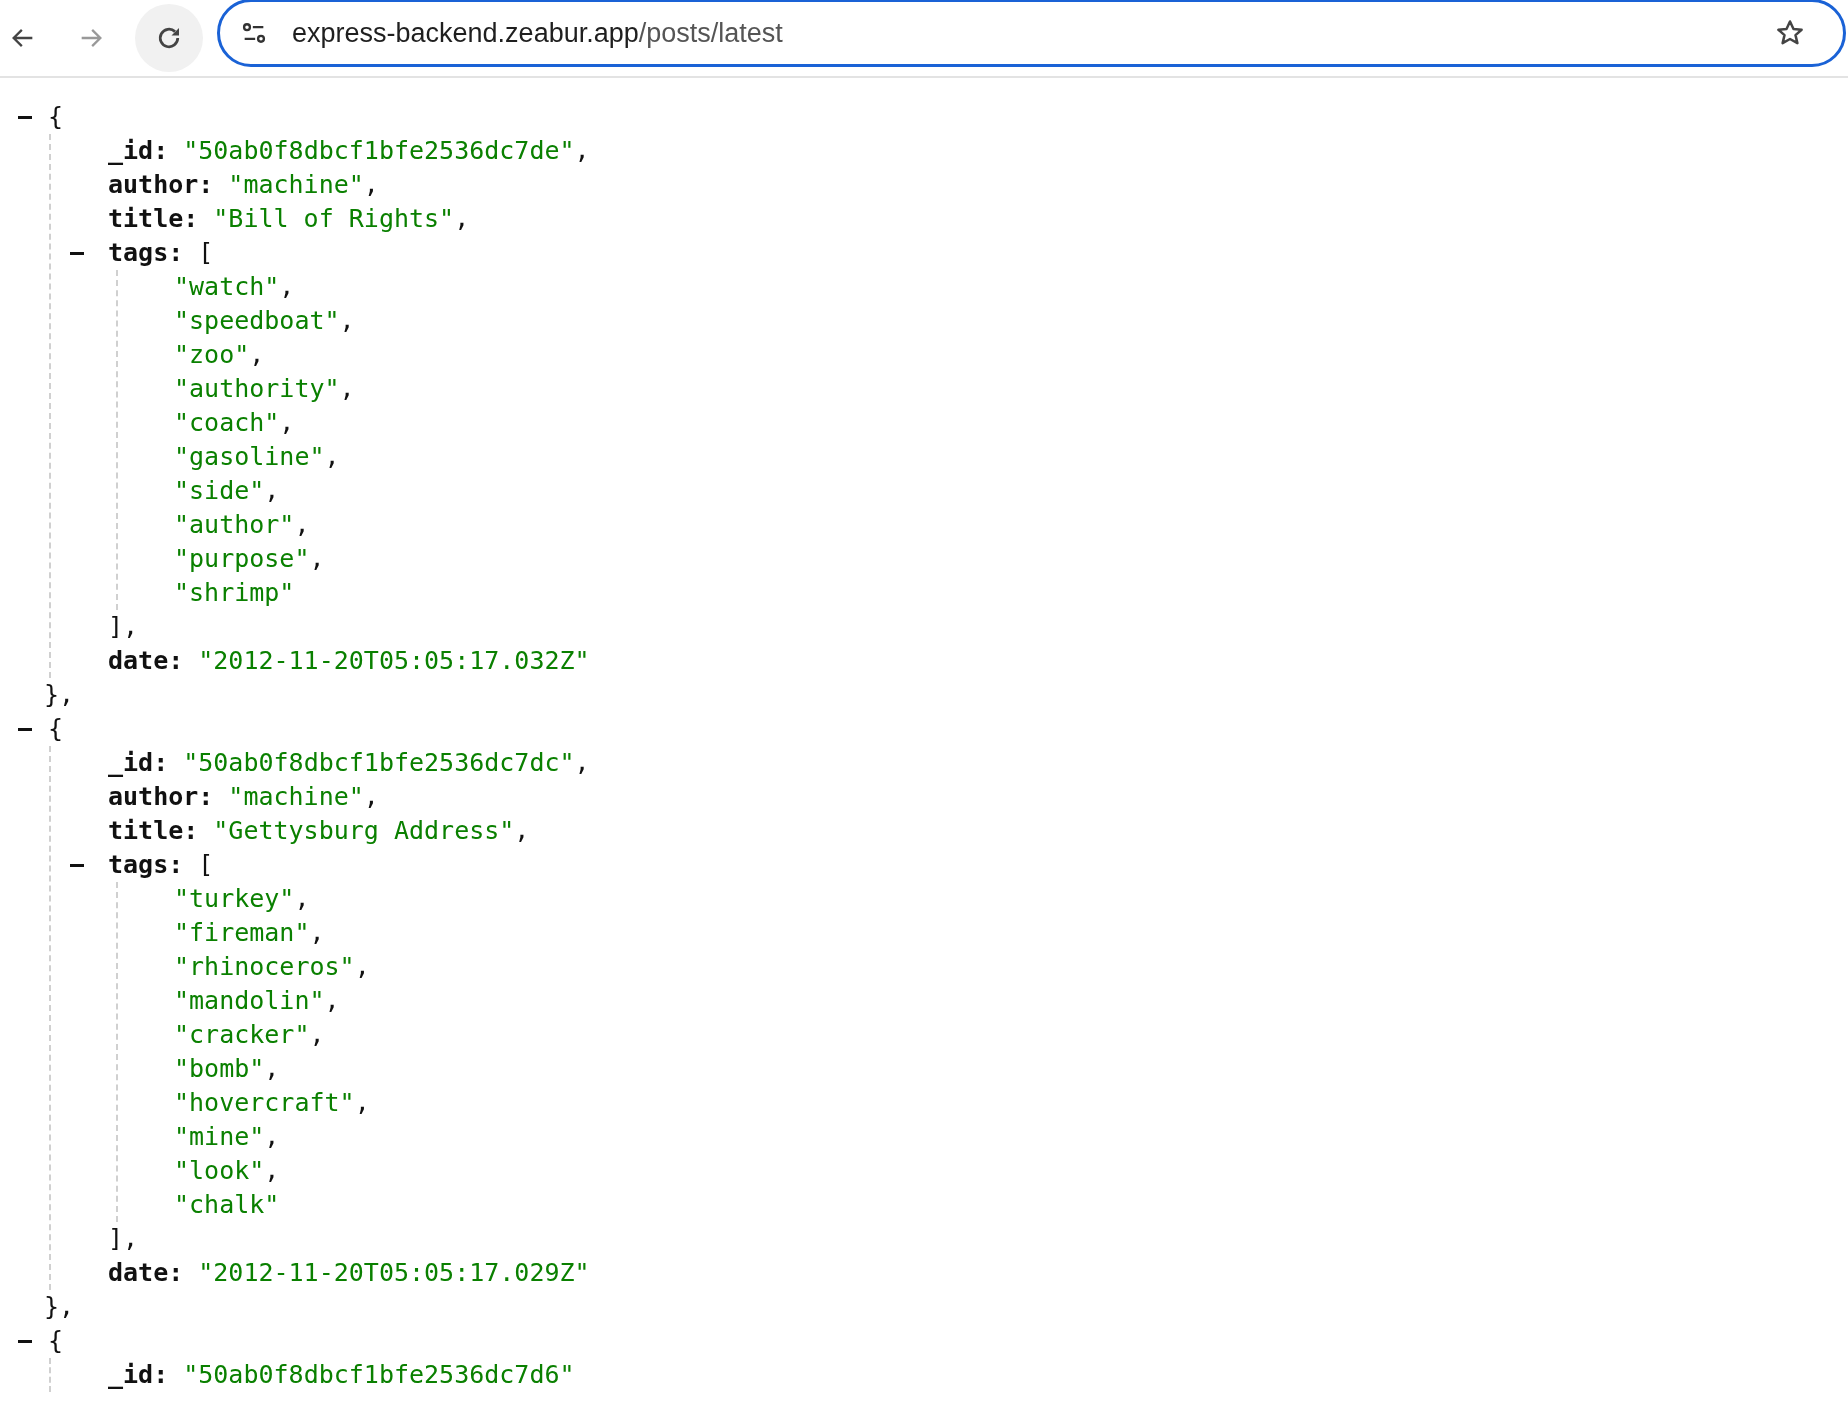 Image resolution: width=1848 pixels, height=1410 pixels. What do you see at coordinates (364, 831) in the screenshot?
I see `json-string-value: "Gettysburg Address"` at bounding box center [364, 831].